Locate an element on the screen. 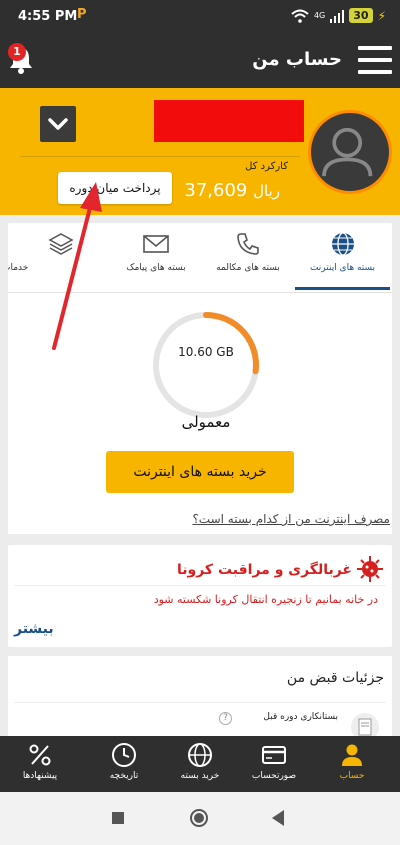 This screenshot has height=845, width=400. envelope-icon is located at coordinates (156, 244).